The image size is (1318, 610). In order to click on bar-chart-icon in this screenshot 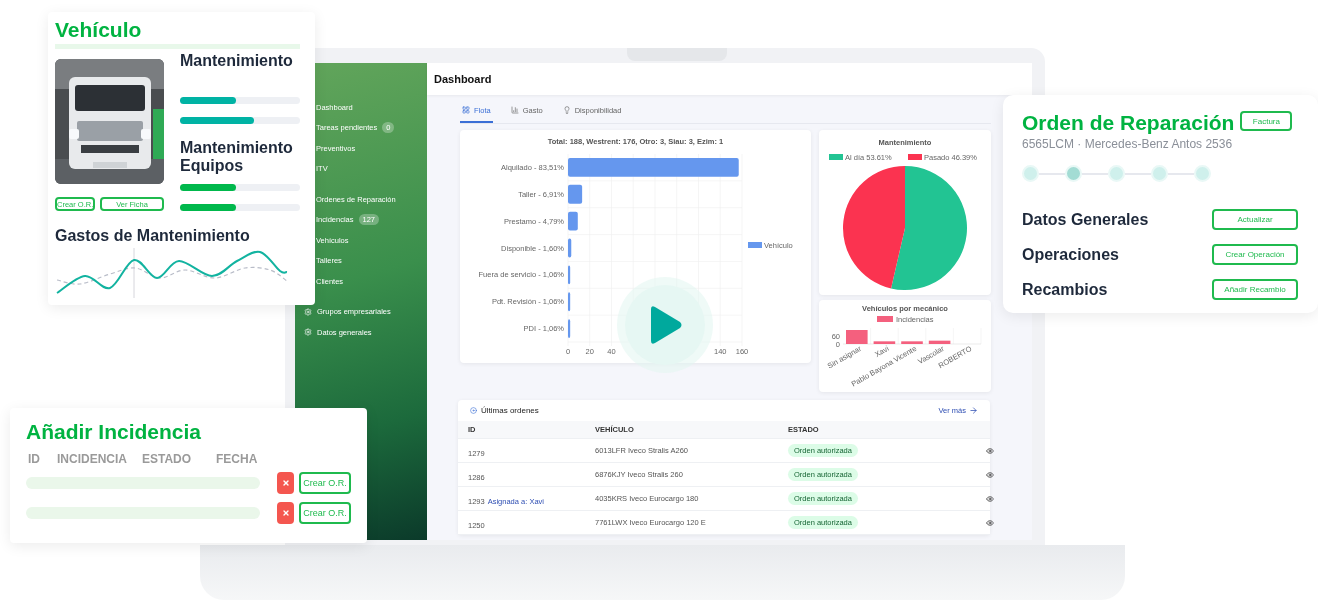, I will do `click(514, 110)`.